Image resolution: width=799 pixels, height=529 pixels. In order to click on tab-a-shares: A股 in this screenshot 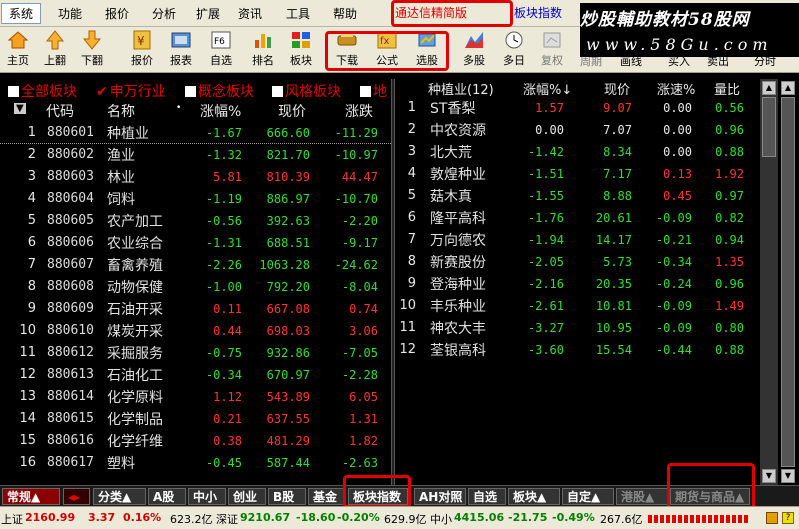, I will do `click(167, 496)`.